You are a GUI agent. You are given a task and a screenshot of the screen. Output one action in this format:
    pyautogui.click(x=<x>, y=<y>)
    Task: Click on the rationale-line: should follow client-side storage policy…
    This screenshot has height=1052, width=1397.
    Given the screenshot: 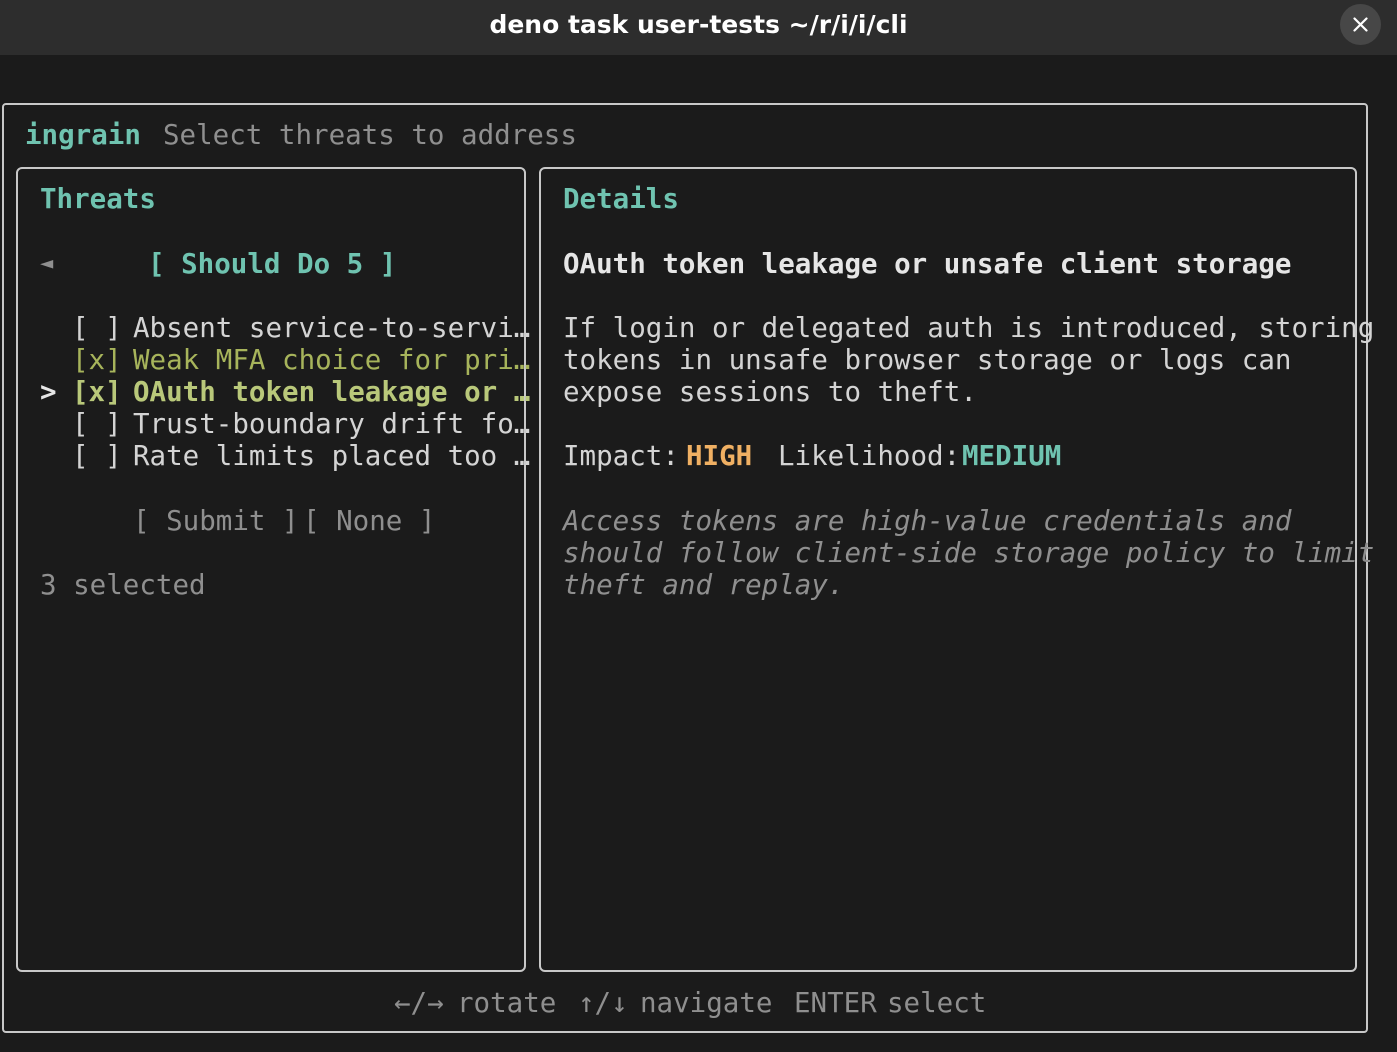 What is the action you would take?
    pyautogui.click(x=969, y=553)
    